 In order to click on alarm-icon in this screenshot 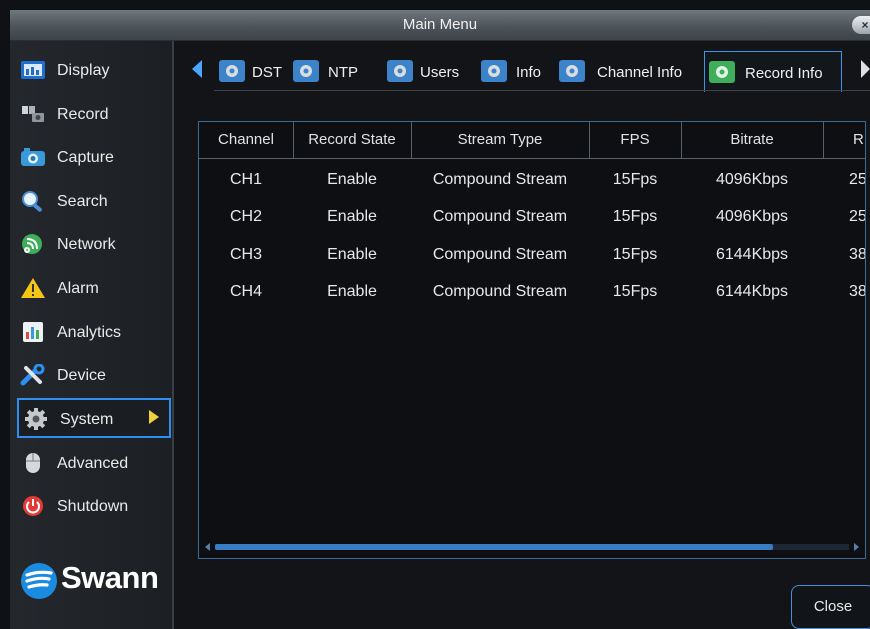, I will do `click(33, 288)`.